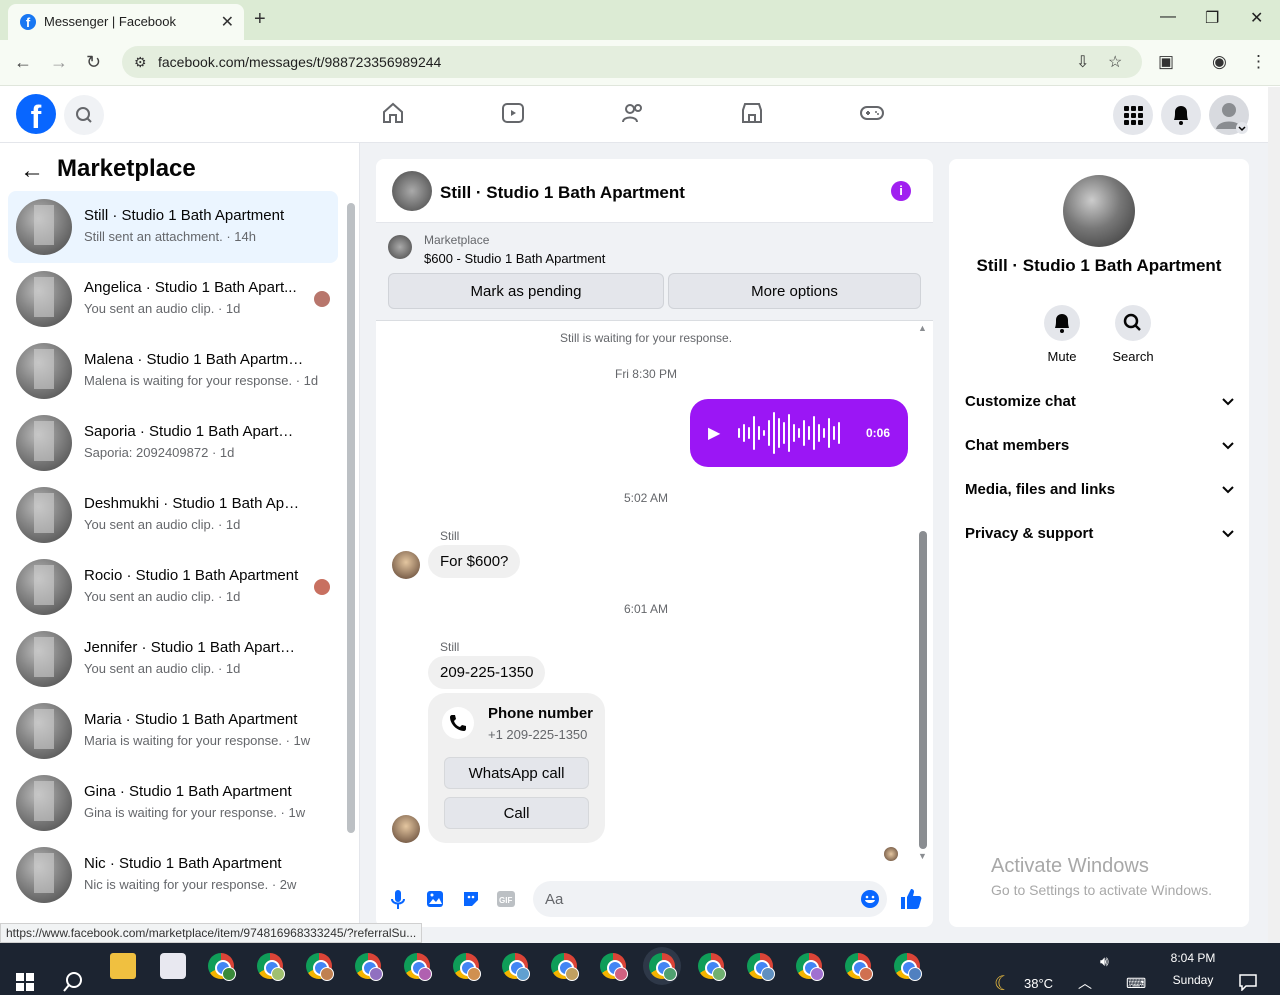  Describe the element at coordinates (1181, 115) in the screenshot. I see `notifications-button` at that location.